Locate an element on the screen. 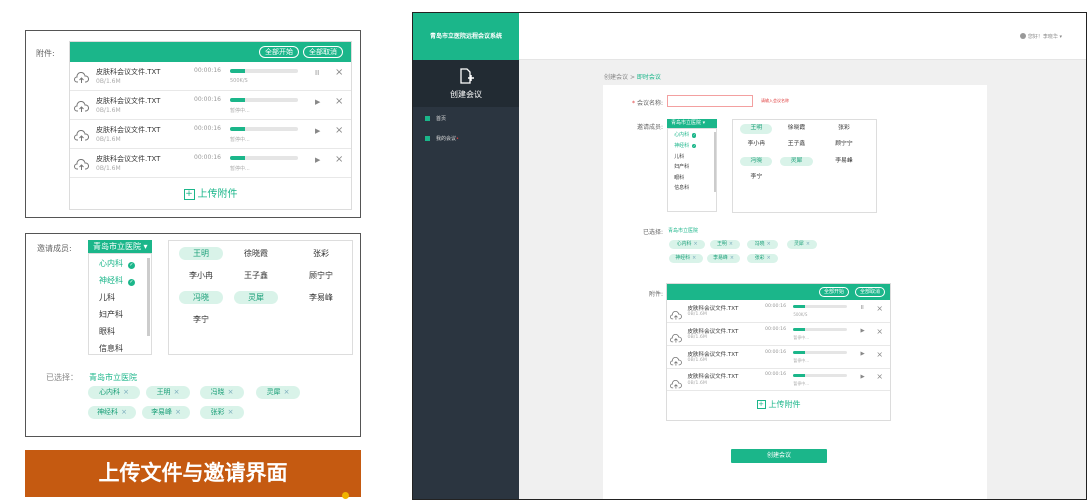  user-menu: 您好！李晓华 ▾ is located at coordinates (1041, 36).